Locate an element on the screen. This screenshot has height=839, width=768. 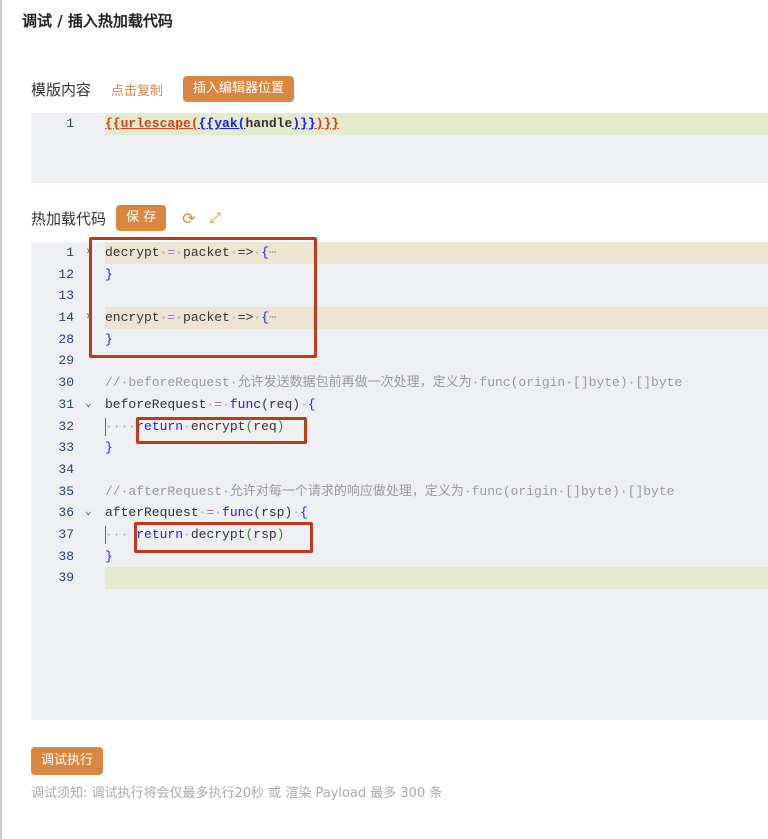
code-token: {{yak( is located at coordinates (222, 123).